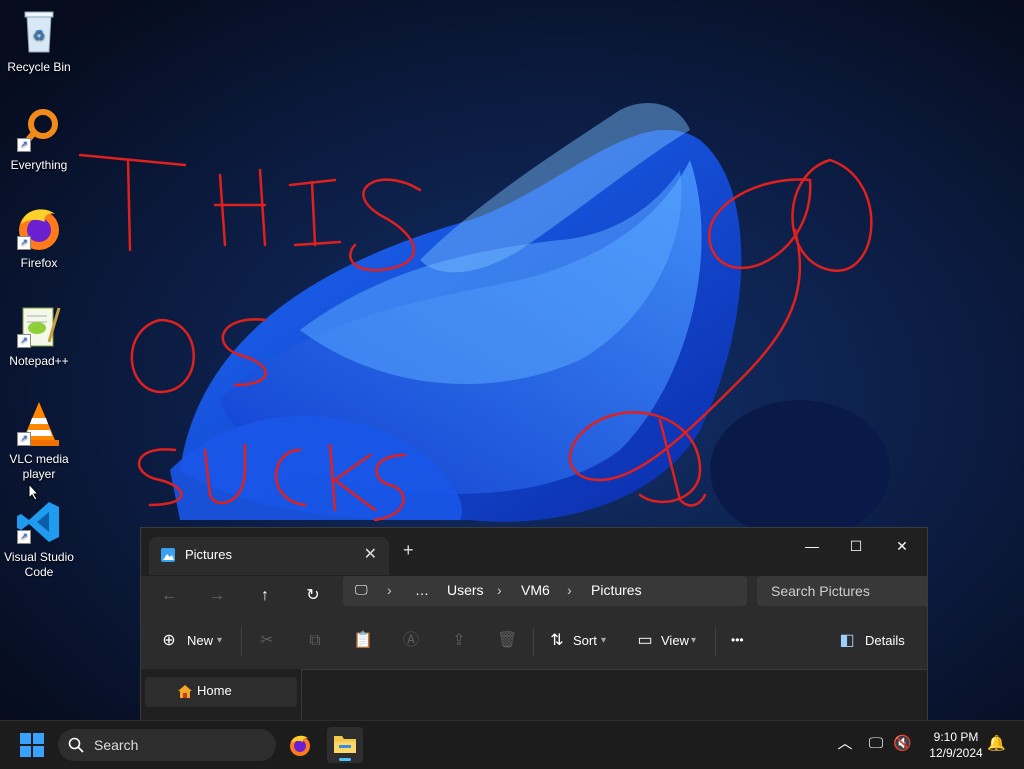 Image resolution: width=1024 pixels, height=769 pixels. I want to click on navigation-pane: Home, so click(221, 695).